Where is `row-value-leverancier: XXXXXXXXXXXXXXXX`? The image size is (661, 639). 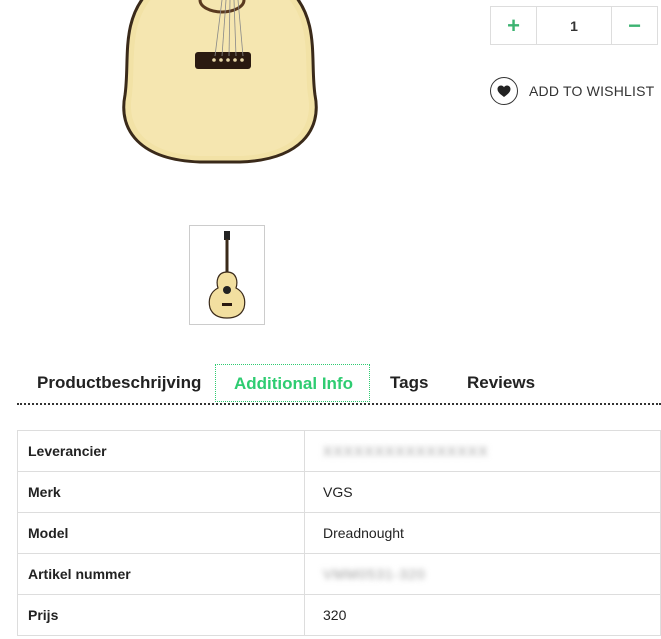 row-value-leverancier: XXXXXXXXXXXXXXXX is located at coordinates (482, 451).